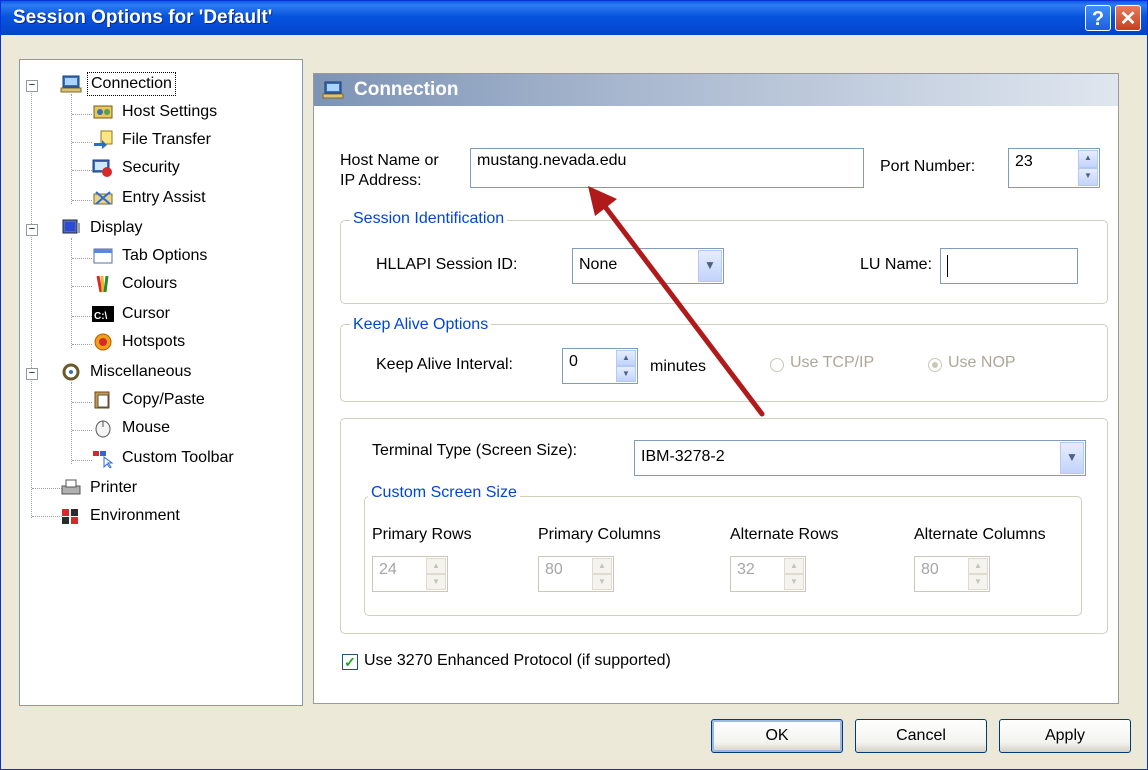  I want to click on hllapi-session-id-select: None ▼, so click(648, 266).